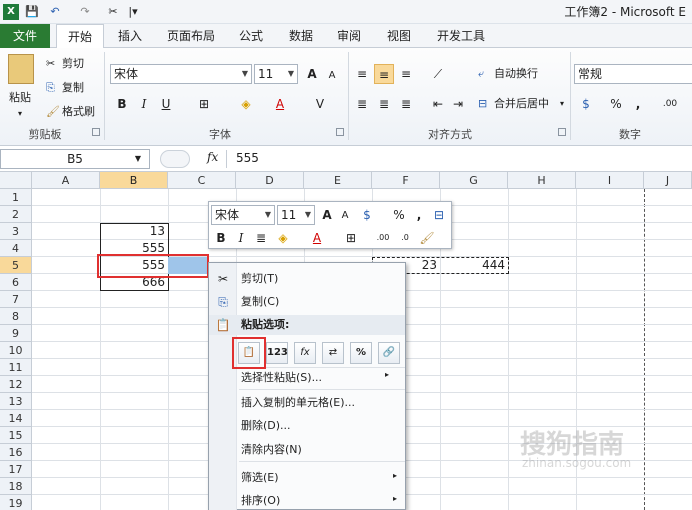 This screenshot has width=692, height=510. What do you see at coordinates (427, 238) in the screenshot?
I see `format-painter-icon: 🖌` at bounding box center [427, 238].